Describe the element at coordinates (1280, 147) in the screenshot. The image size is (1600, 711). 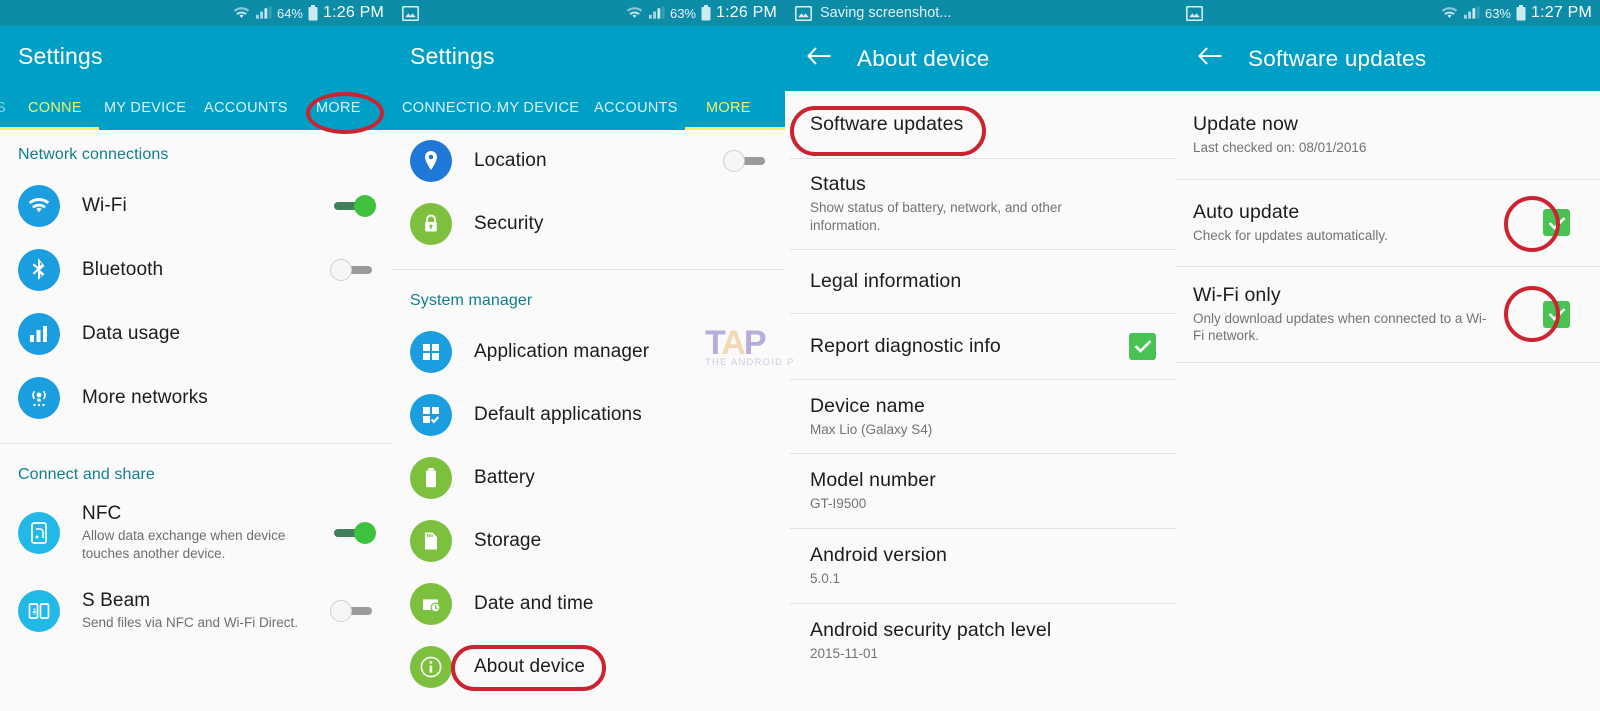
I see `item-subtitle: Last checked on: 08/01/2016` at that location.